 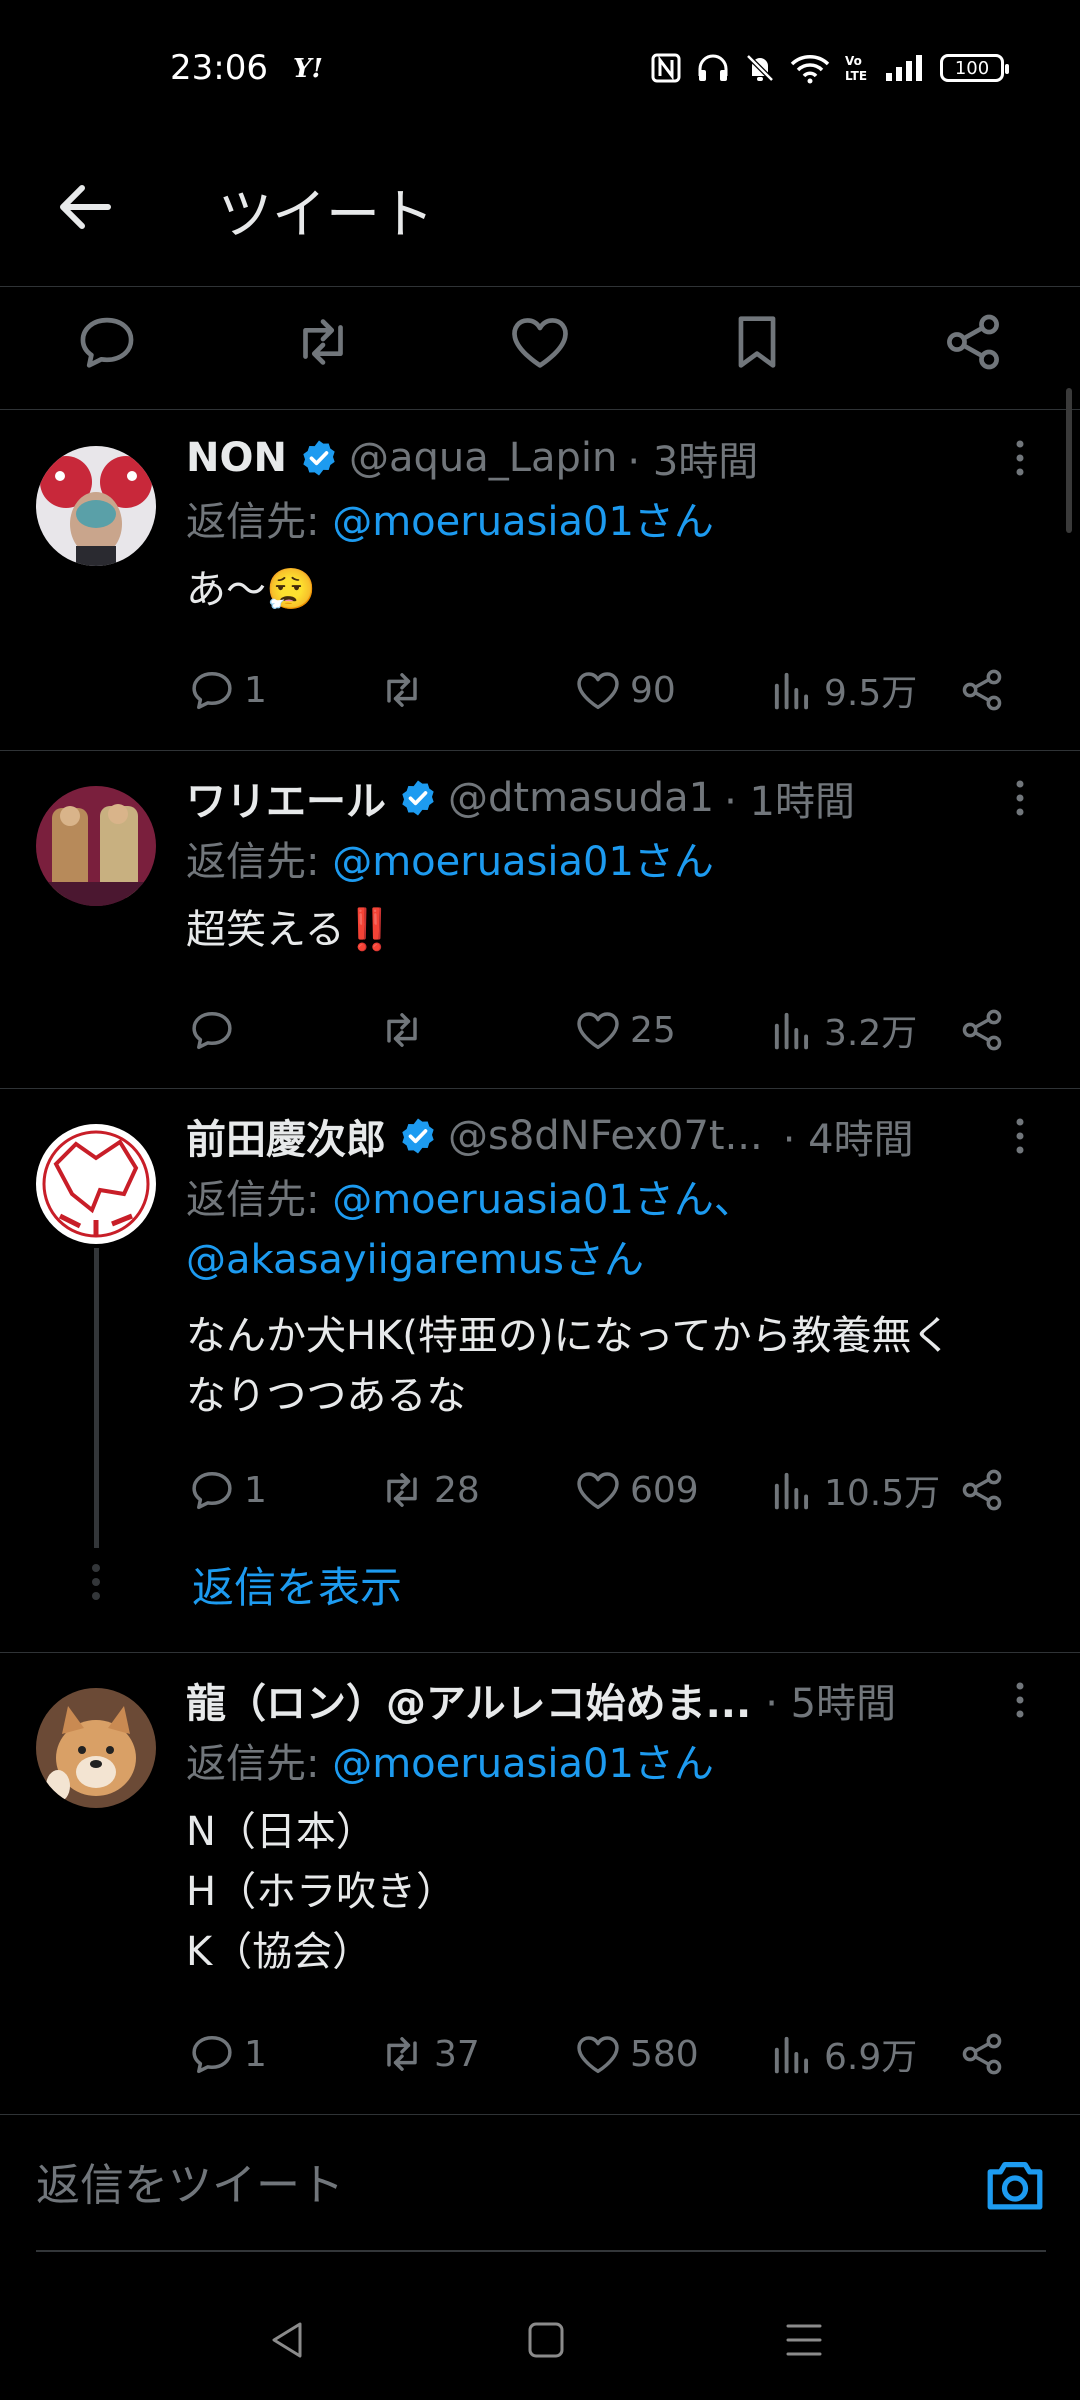 What do you see at coordinates (624, 1030) in the screenshot?
I see `like-button: 25` at bounding box center [624, 1030].